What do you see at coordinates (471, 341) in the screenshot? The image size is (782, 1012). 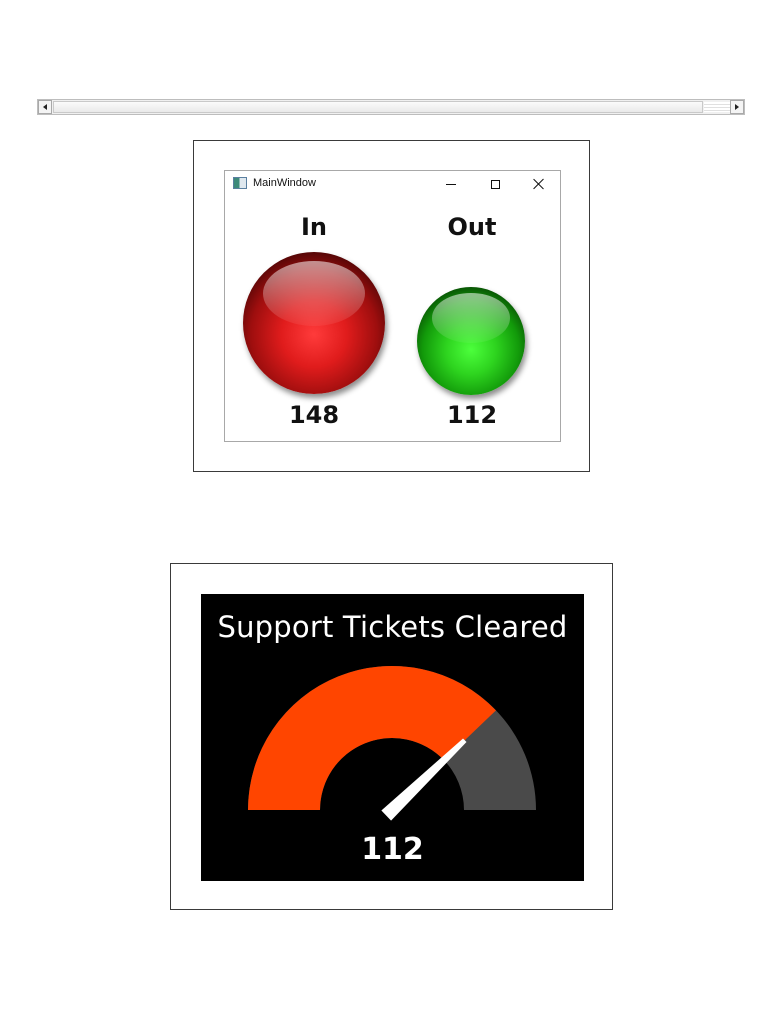 I see `out-indicator-orb` at bounding box center [471, 341].